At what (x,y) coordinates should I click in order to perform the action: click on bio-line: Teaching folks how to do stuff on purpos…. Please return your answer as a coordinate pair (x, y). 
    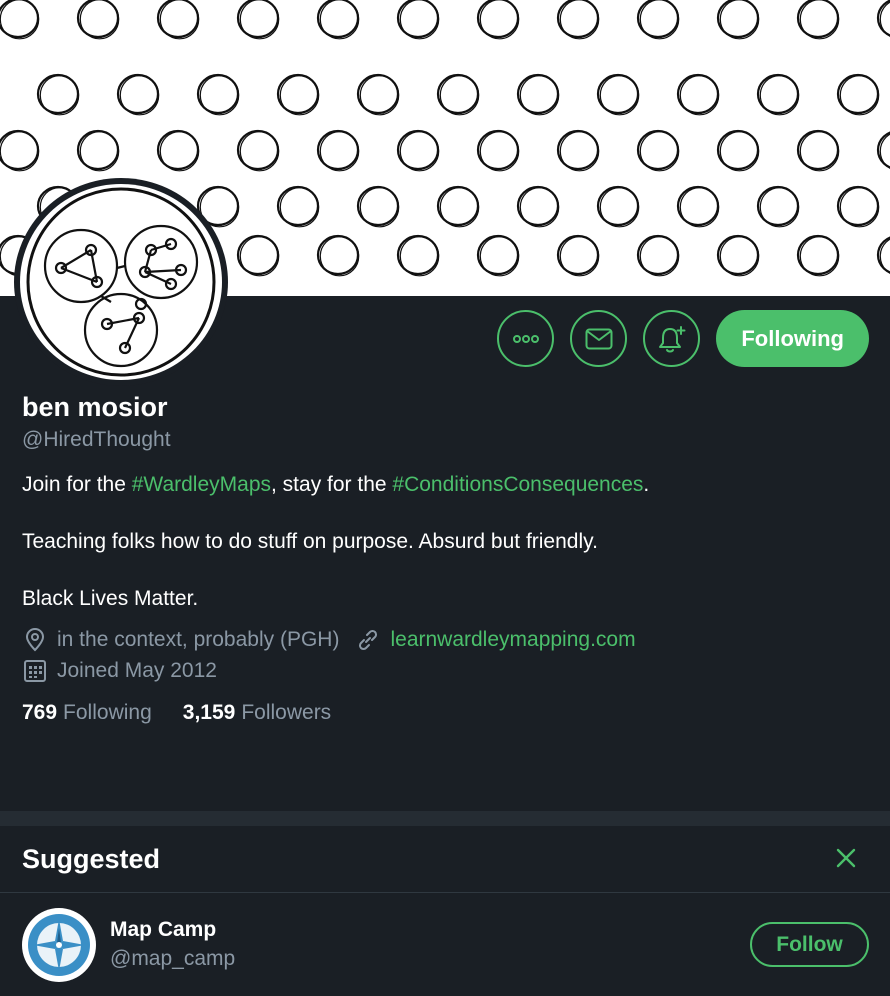
    Looking at the image, I should click on (310, 541).